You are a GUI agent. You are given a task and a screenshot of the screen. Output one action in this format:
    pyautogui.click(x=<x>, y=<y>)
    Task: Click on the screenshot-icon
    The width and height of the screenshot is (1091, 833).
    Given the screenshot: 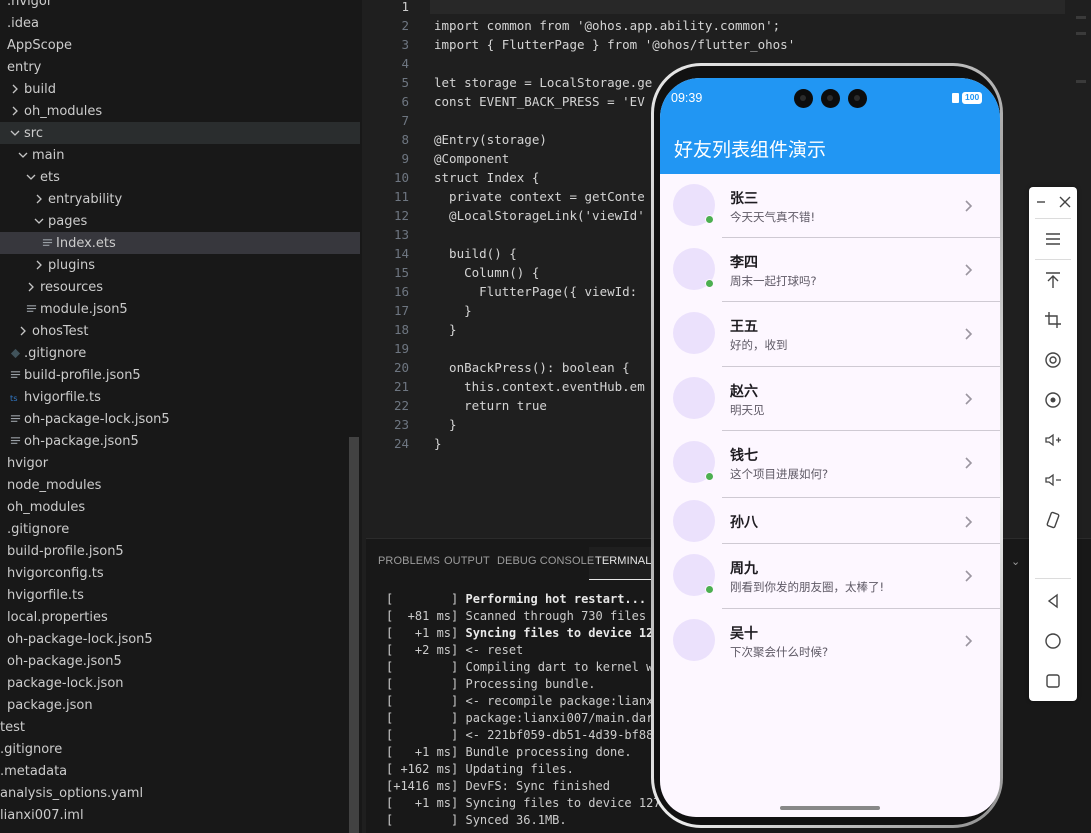 What is the action you would take?
    pyautogui.click(x=1053, y=400)
    